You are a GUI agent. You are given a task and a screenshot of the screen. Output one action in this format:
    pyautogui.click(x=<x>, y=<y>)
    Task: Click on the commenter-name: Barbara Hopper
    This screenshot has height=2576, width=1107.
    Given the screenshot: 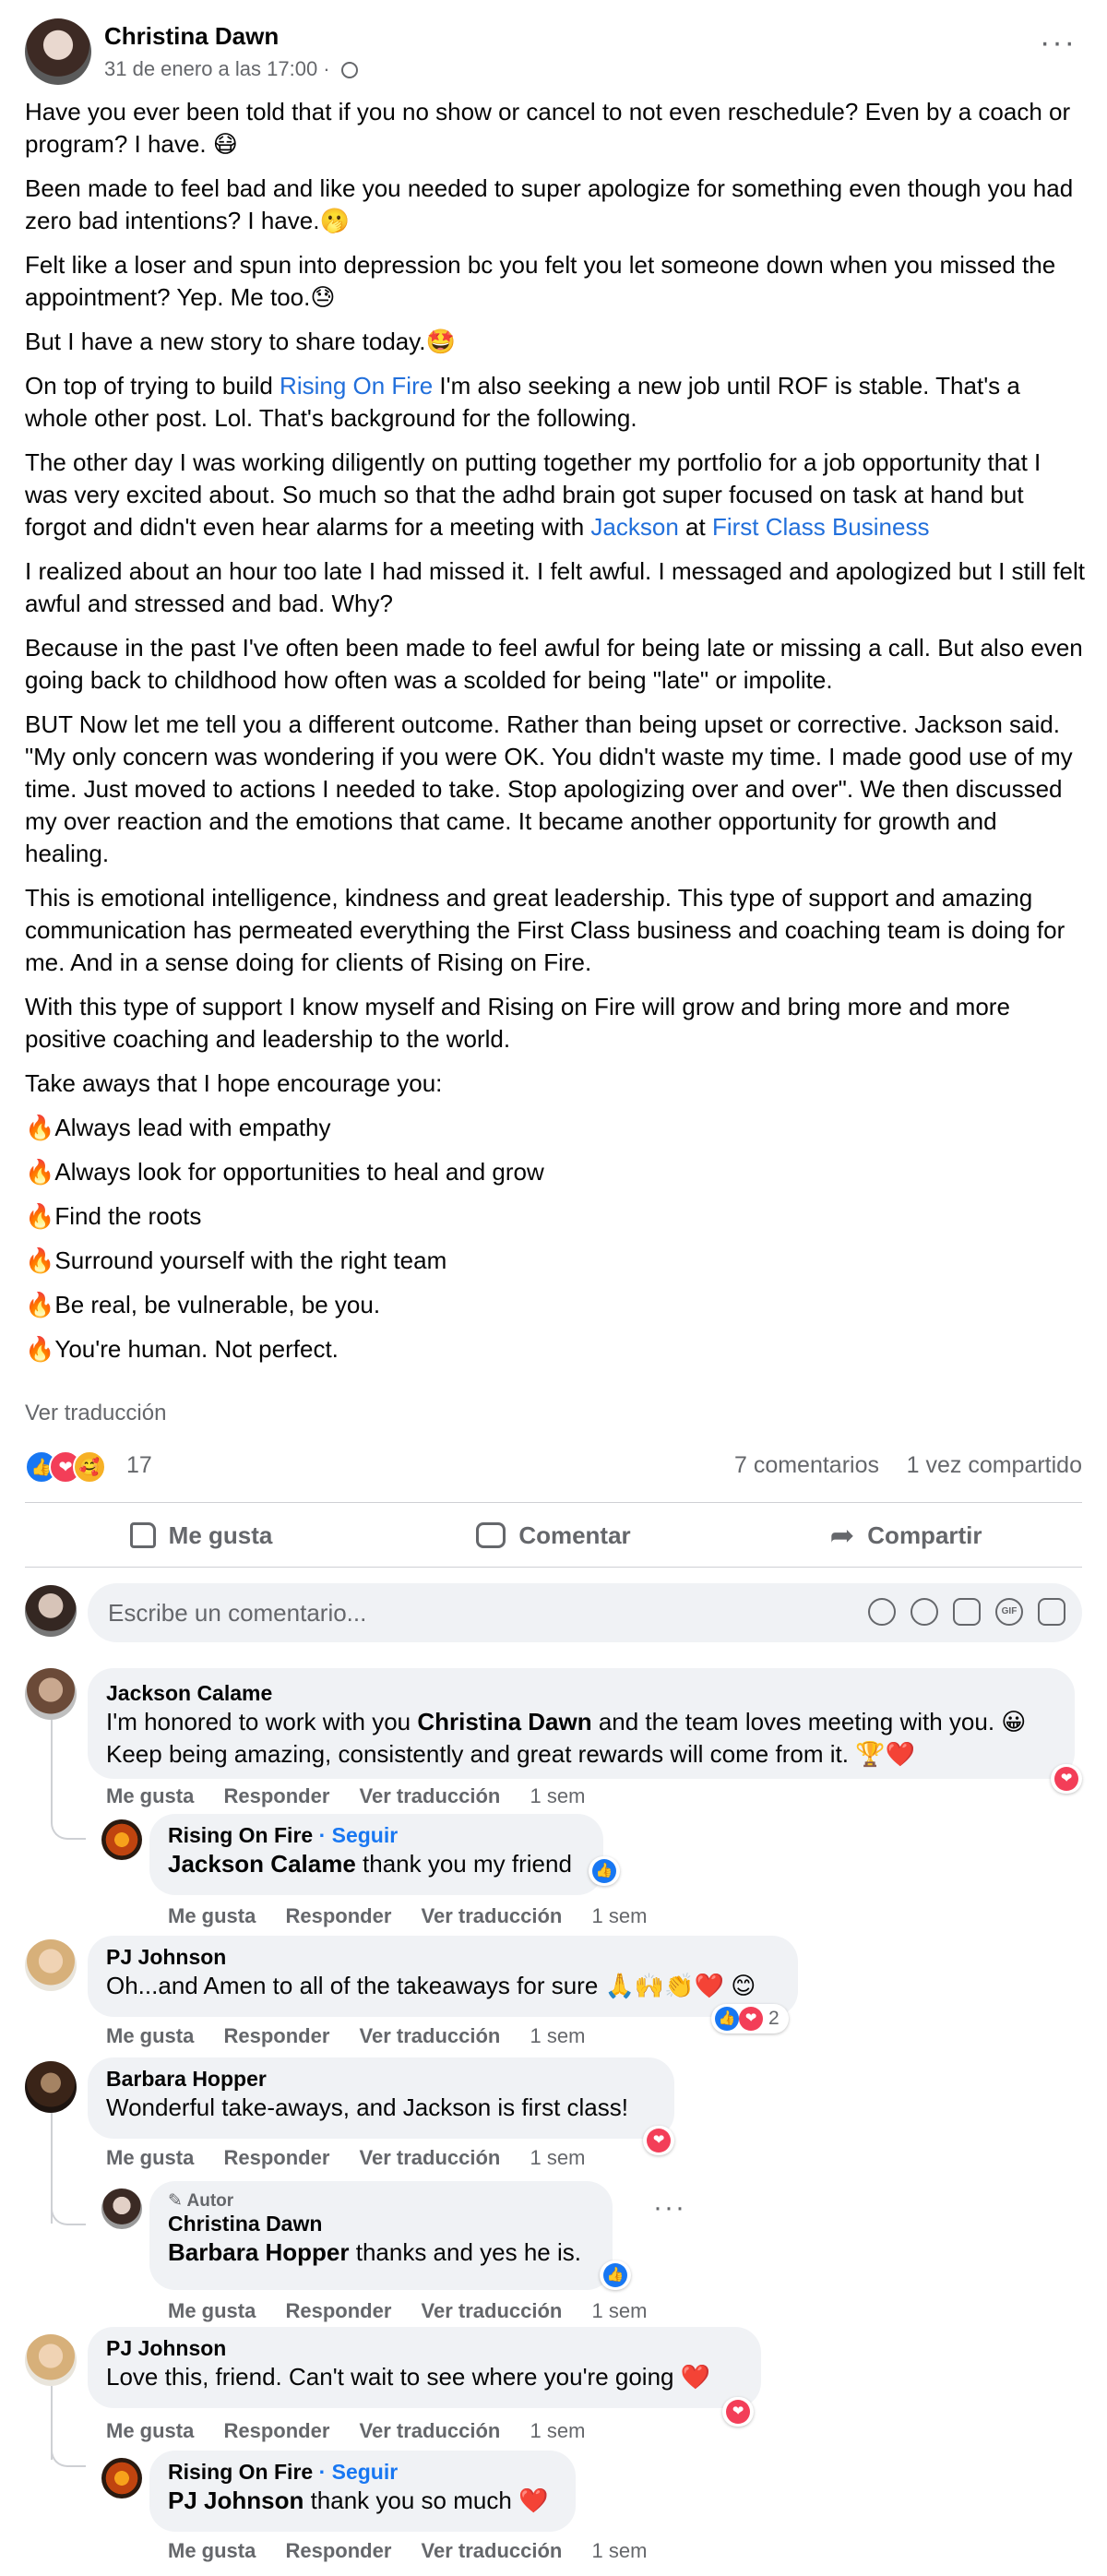 What is the action you would take?
    pyautogui.click(x=381, y=2079)
    